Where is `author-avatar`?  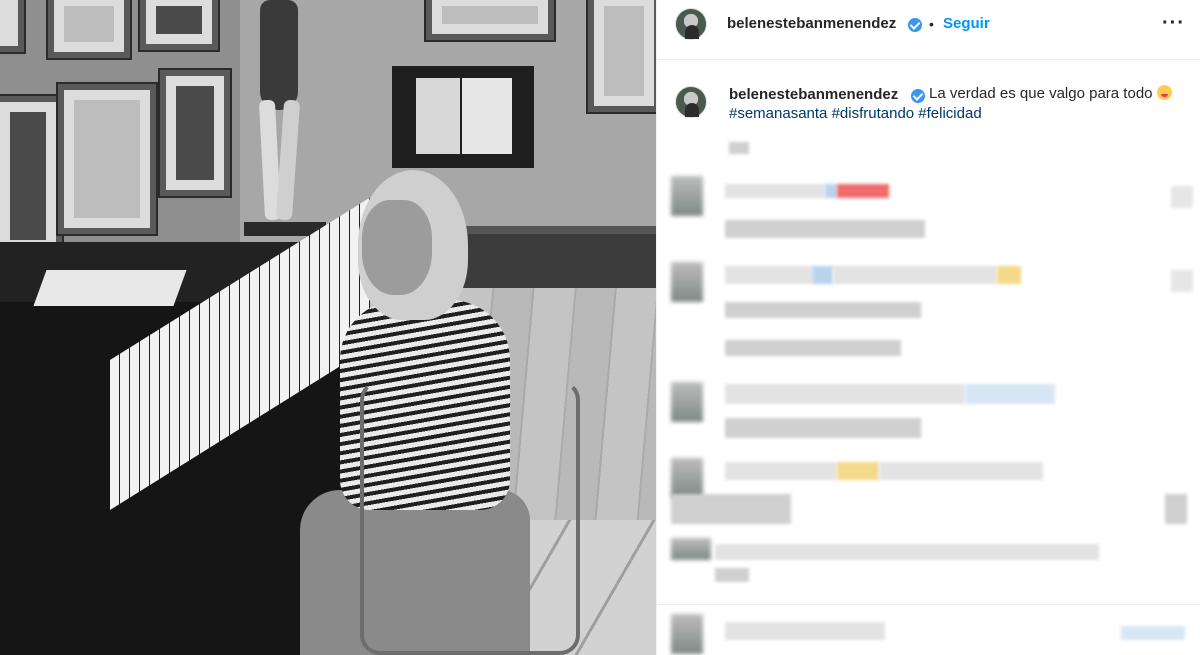 author-avatar is located at coordinates (691, 24).